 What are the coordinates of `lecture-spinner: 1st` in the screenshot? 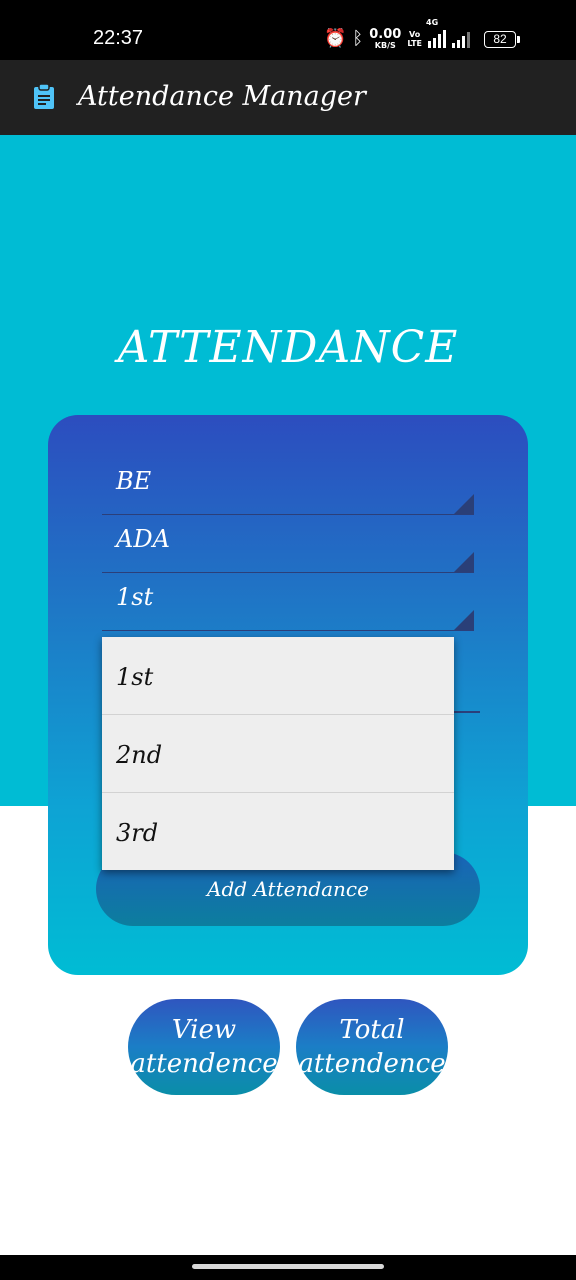 It's located at (288, 603).